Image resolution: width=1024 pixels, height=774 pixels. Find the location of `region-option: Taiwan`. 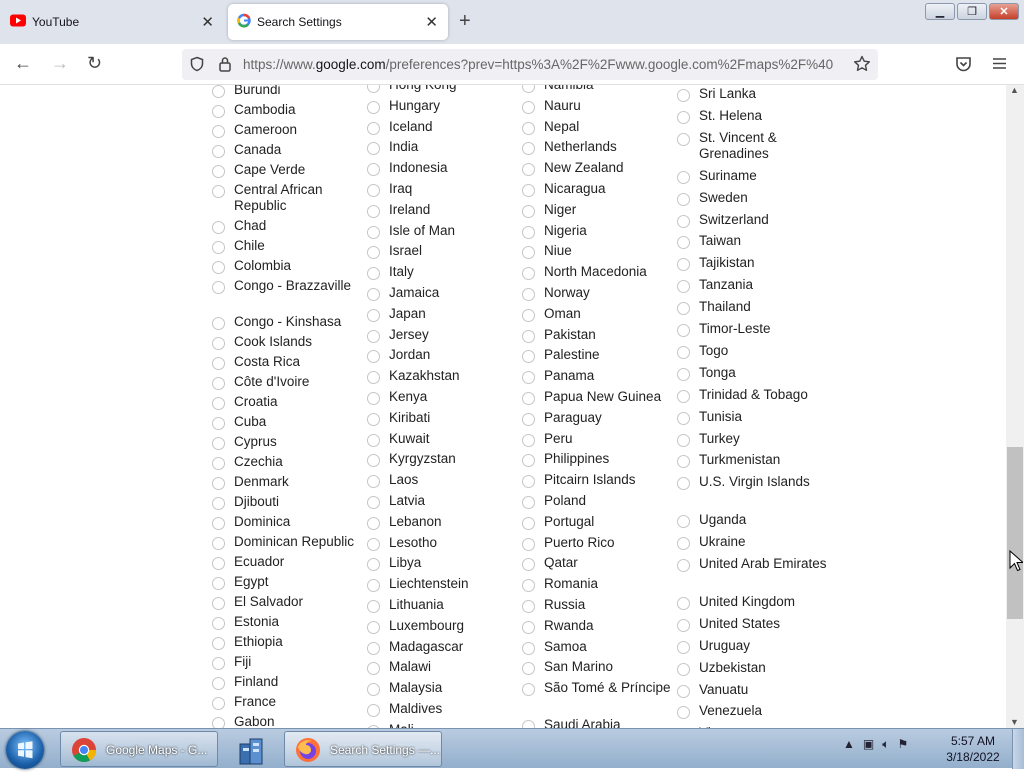

region-option: Taiwan is located at coordinates (753, 241).